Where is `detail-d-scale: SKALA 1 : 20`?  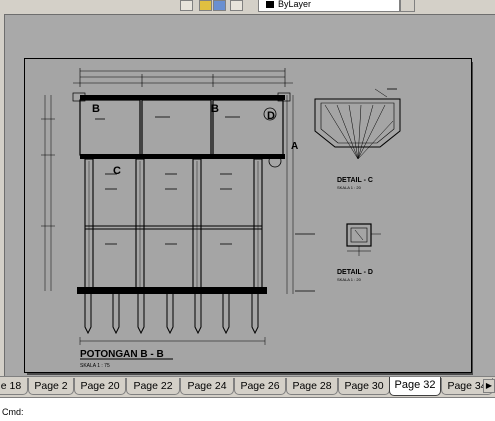
detail-d-scale: SKALA 1 : 20 is located at coordinates (349, 279).